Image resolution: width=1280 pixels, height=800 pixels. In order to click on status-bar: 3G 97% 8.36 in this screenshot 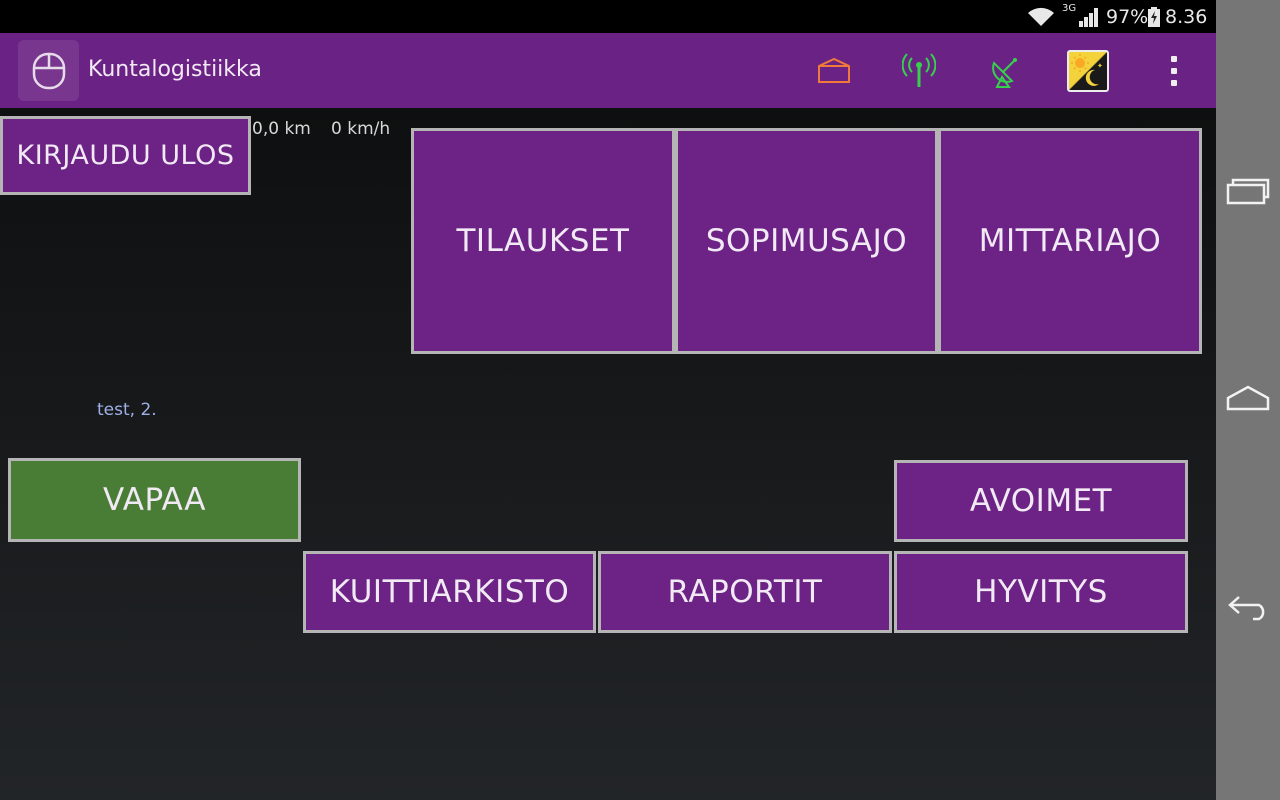, I will do `click(608, 16)`.